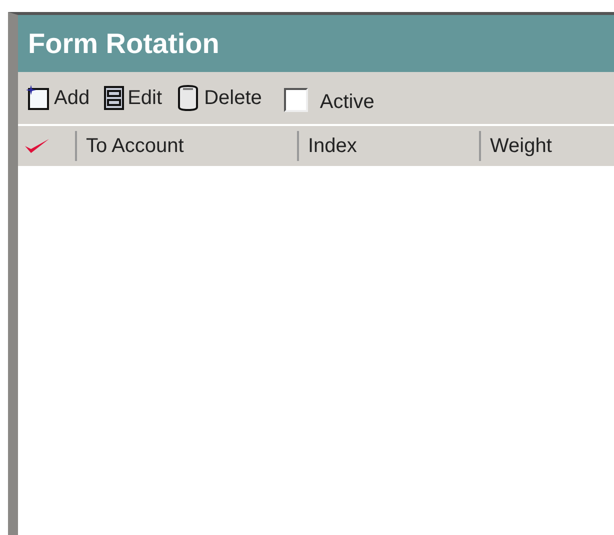 This screenshot has width=614, height=535. I want to click on checkbox-label: Active, so click(347, 102).